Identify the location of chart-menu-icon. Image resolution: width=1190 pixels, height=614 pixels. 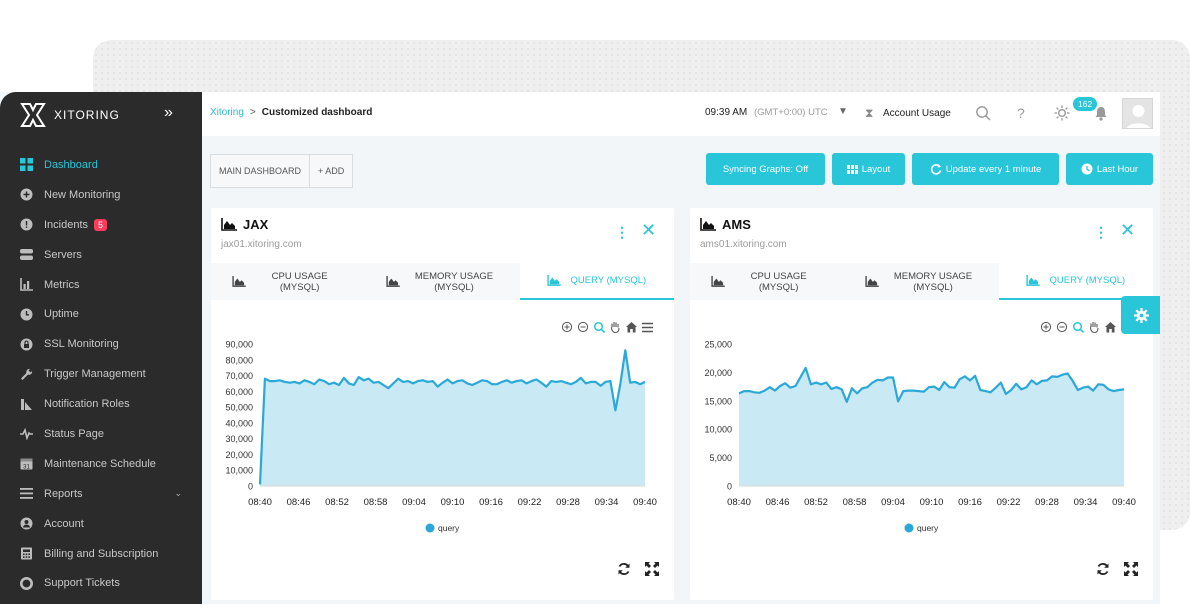
(647, 327).